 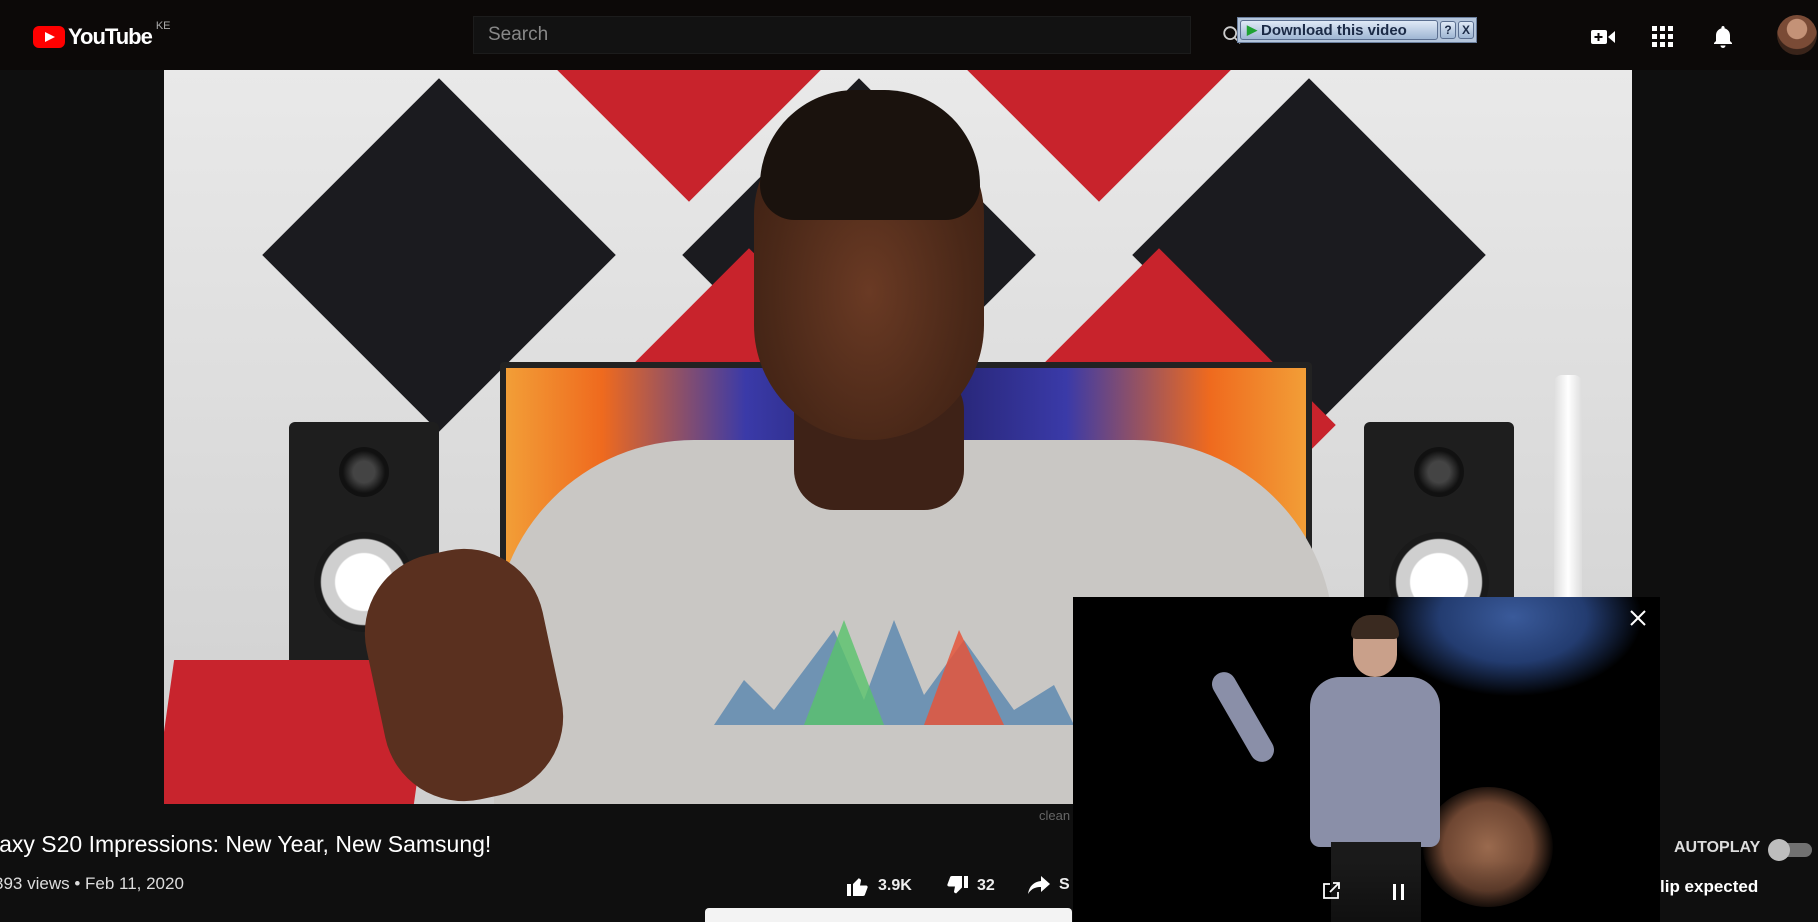 What do you see at coordinates (1709, 887) in the screenshot?
I see `up-next-title: lip expected` at bounding box center [1709, 887].